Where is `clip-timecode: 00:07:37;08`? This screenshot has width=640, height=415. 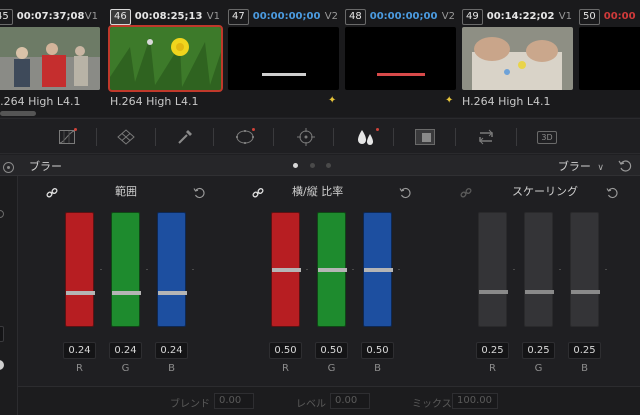 clip-timecode: 00:07:37;08 is located at coordinates (50, 16).